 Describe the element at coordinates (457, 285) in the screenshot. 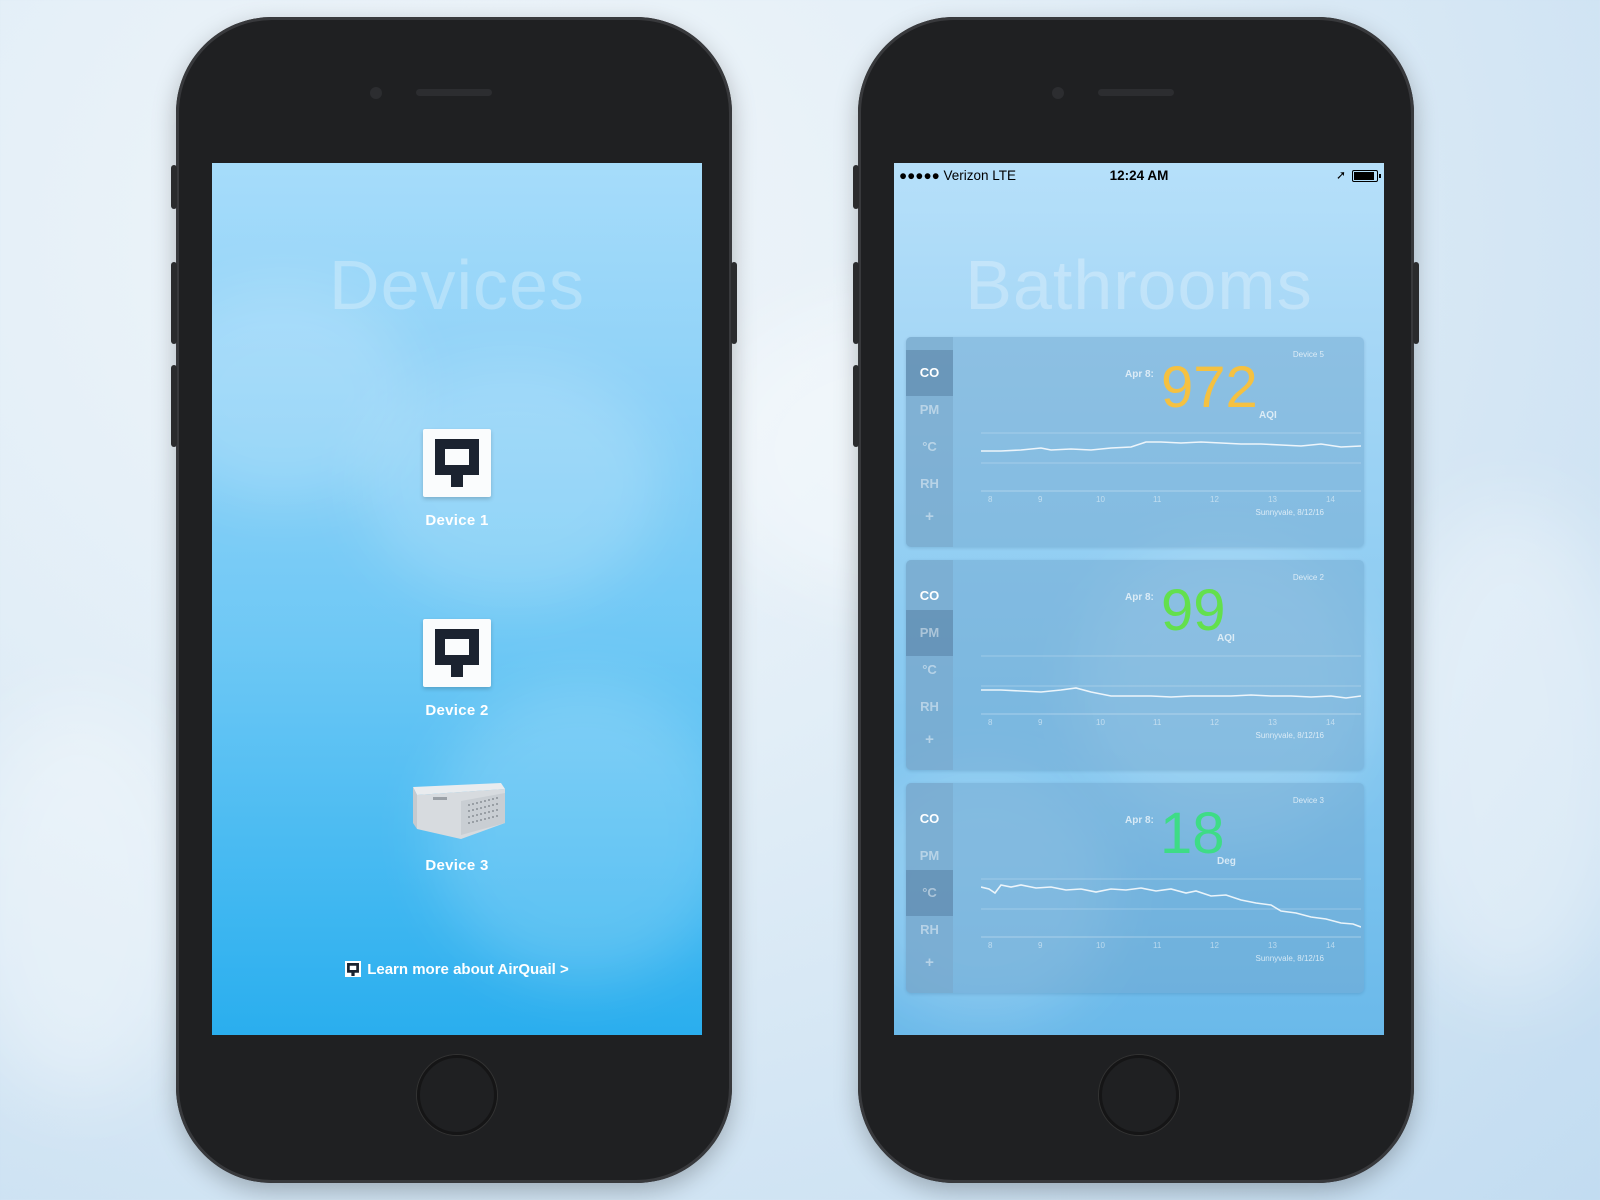

I see `page-title: Devices` at that location.